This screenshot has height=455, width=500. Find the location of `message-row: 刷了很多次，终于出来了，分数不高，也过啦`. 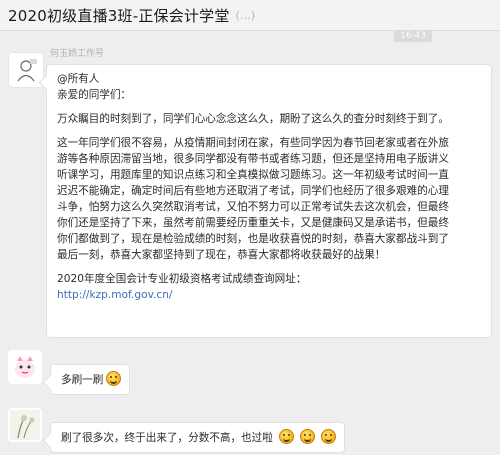

message-row: 刷了很多次，终于出来了，分数不高，也过啦 is located at coordinates (250, 427).